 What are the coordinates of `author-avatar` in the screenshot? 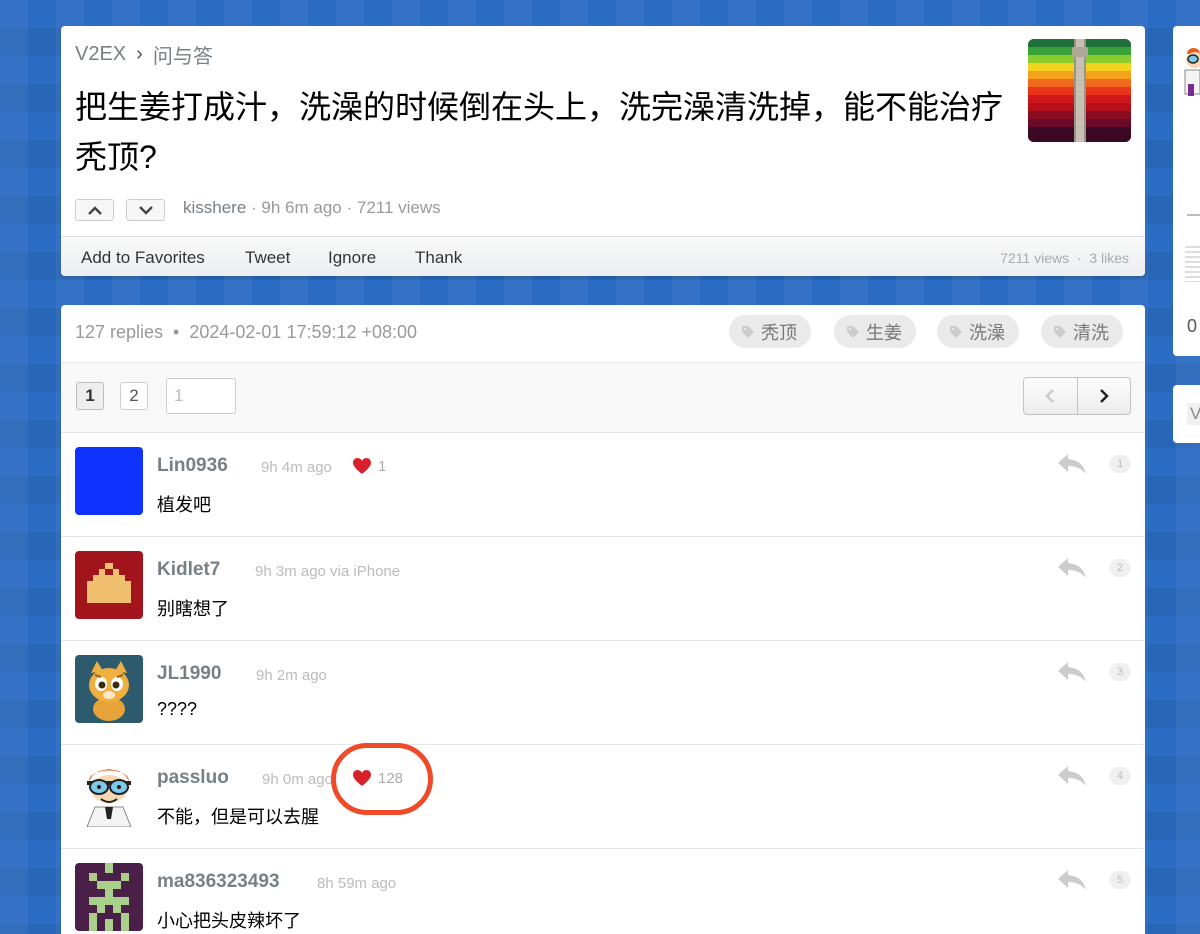 It's located at (1079, 90).